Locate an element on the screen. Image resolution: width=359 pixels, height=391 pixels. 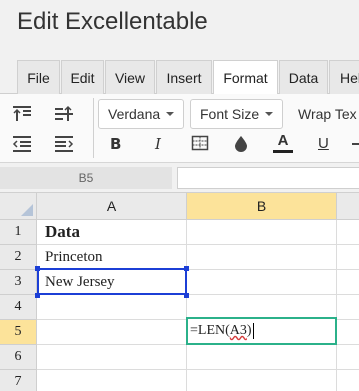
row-header-1: 1 is located at coordinates (18, 232).